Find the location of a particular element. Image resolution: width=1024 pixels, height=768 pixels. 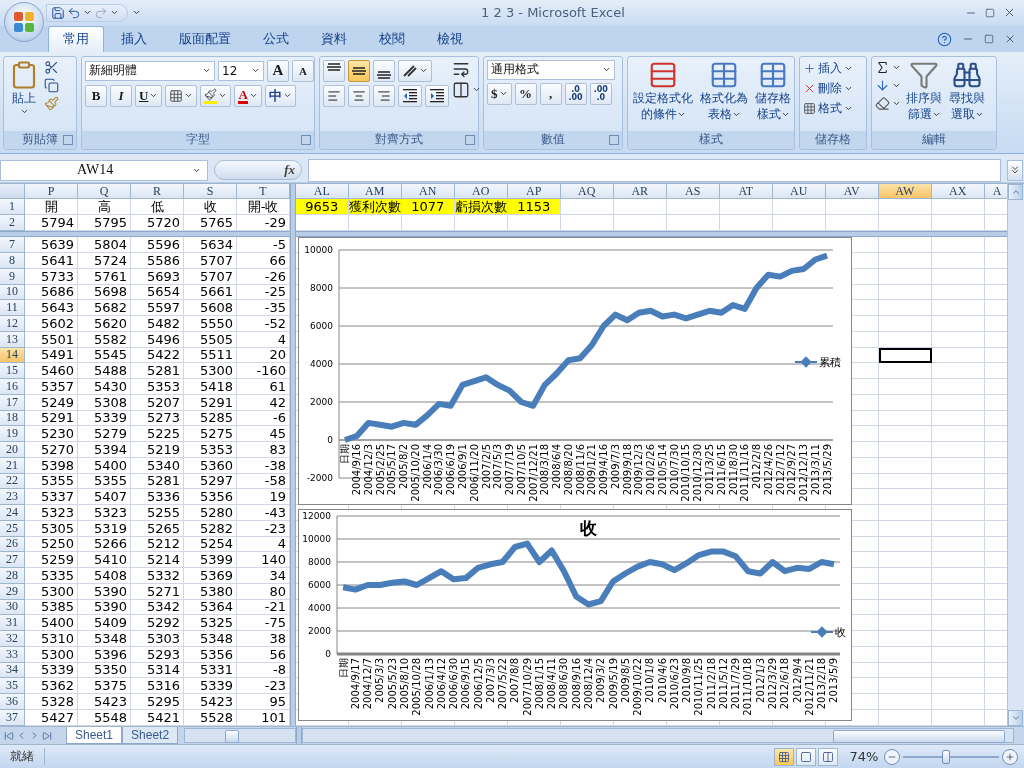

table-cell: 5328 is located at coordinates (51, 702).